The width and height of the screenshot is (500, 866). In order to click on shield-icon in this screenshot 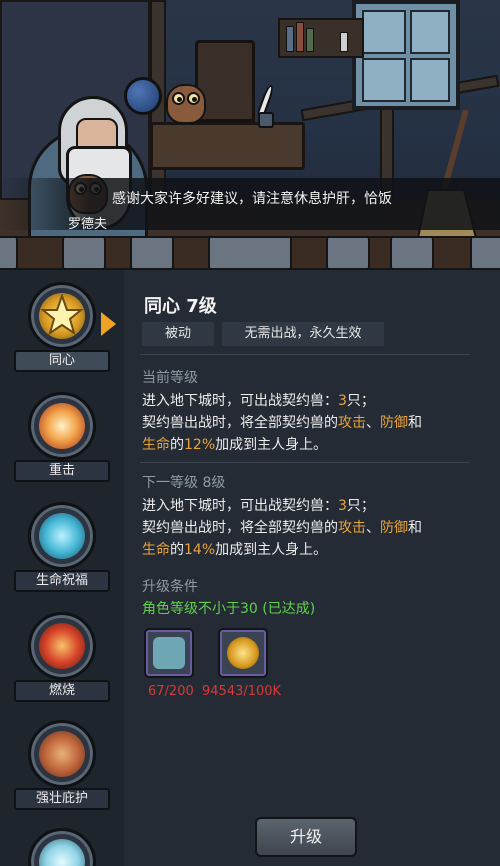, I will do `click(62, 754)`.